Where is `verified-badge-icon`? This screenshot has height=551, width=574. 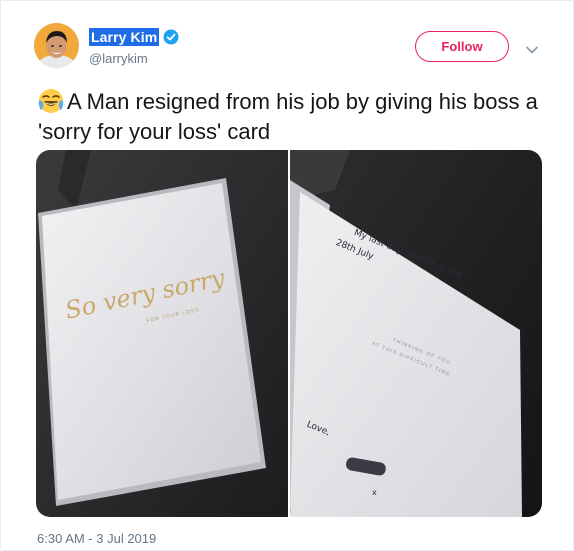
verified-badge-icon is located at coordinates (171, 37).